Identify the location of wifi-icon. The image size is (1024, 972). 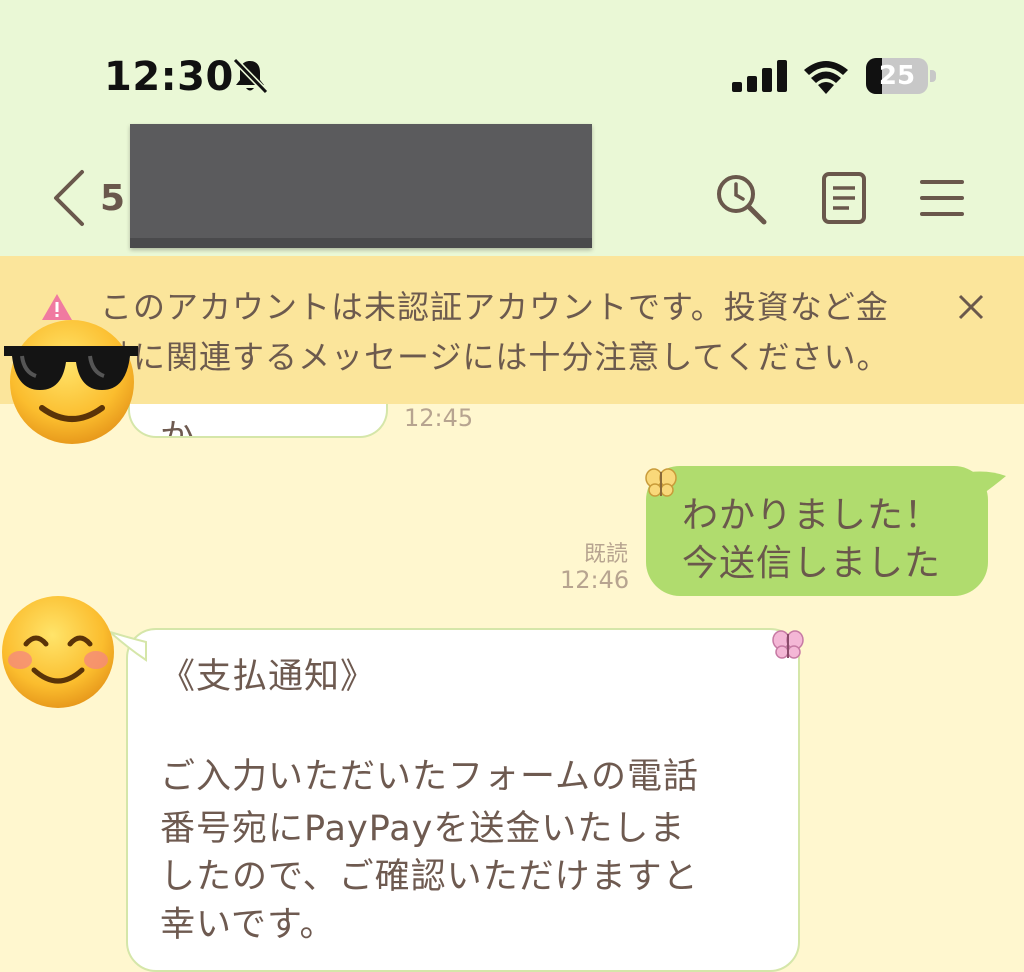
(826, 77).